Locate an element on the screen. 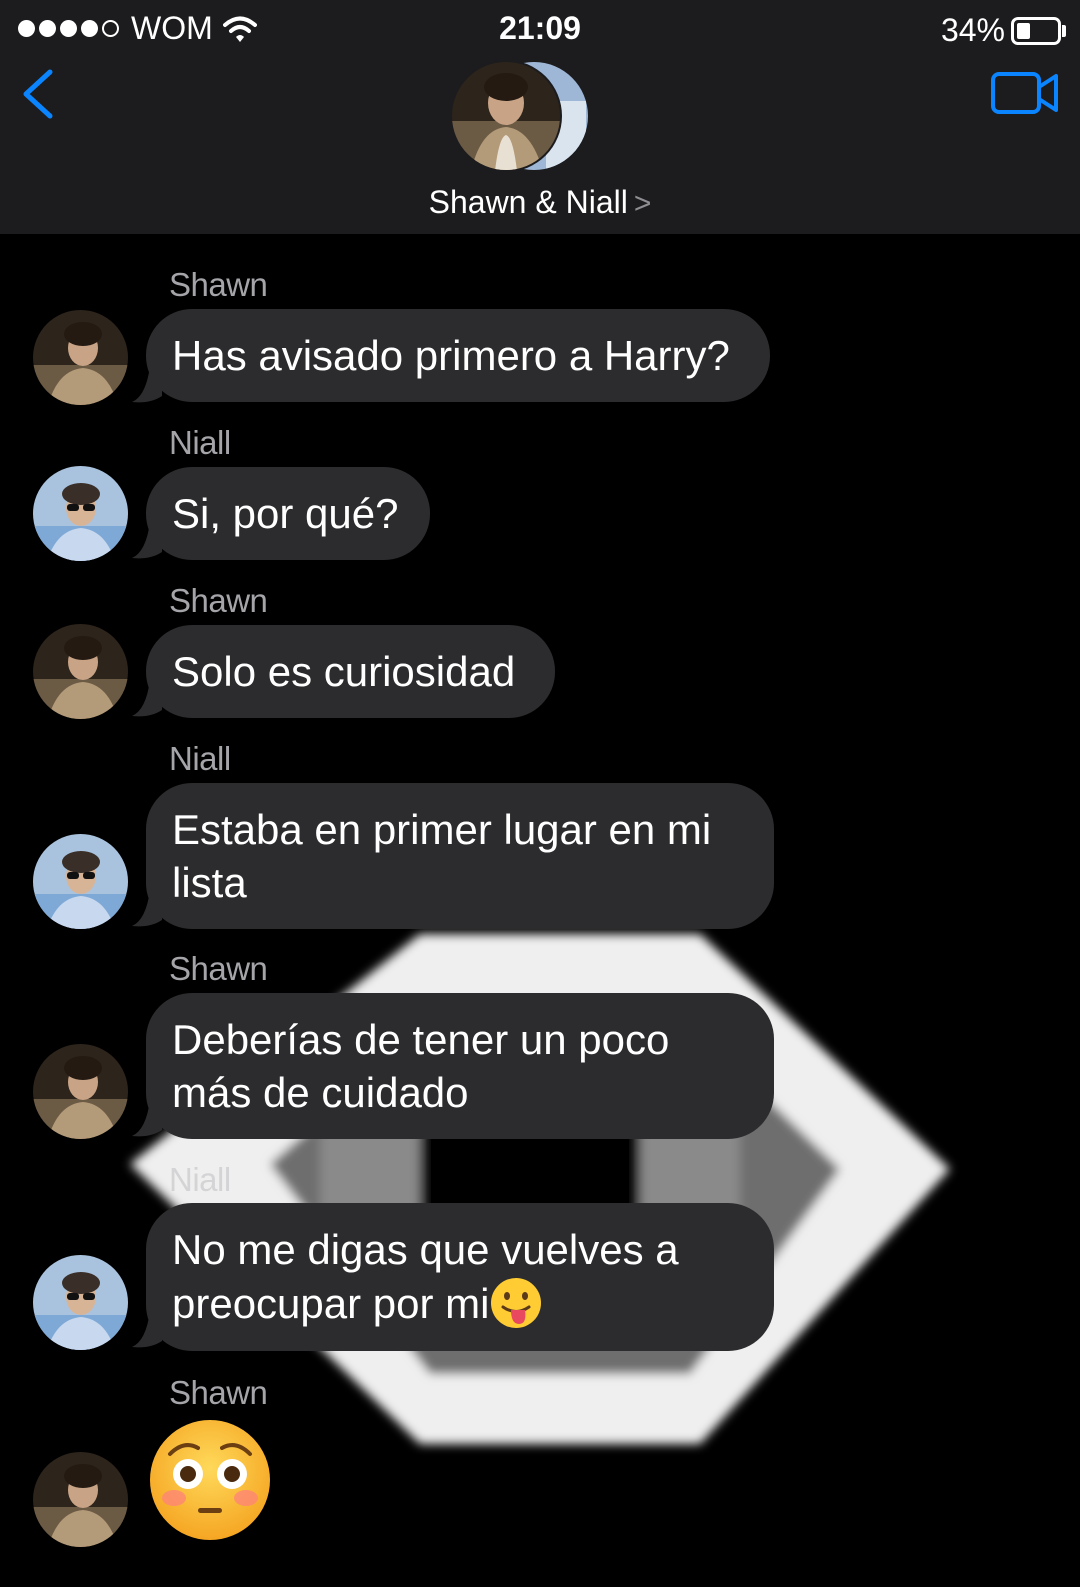  flushed-face-icon is located at coordinates (210, 1480).